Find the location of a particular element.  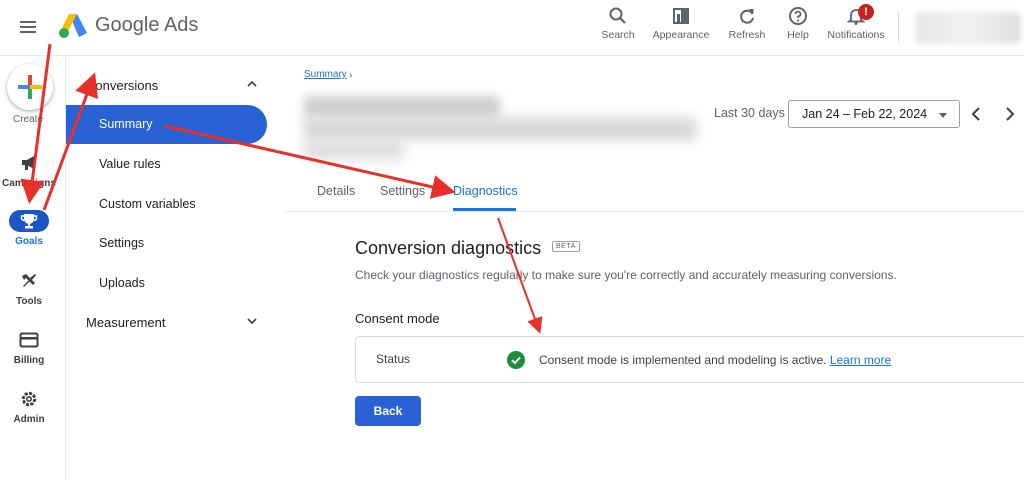

help-button: Help is located at coordinates (798, 26).